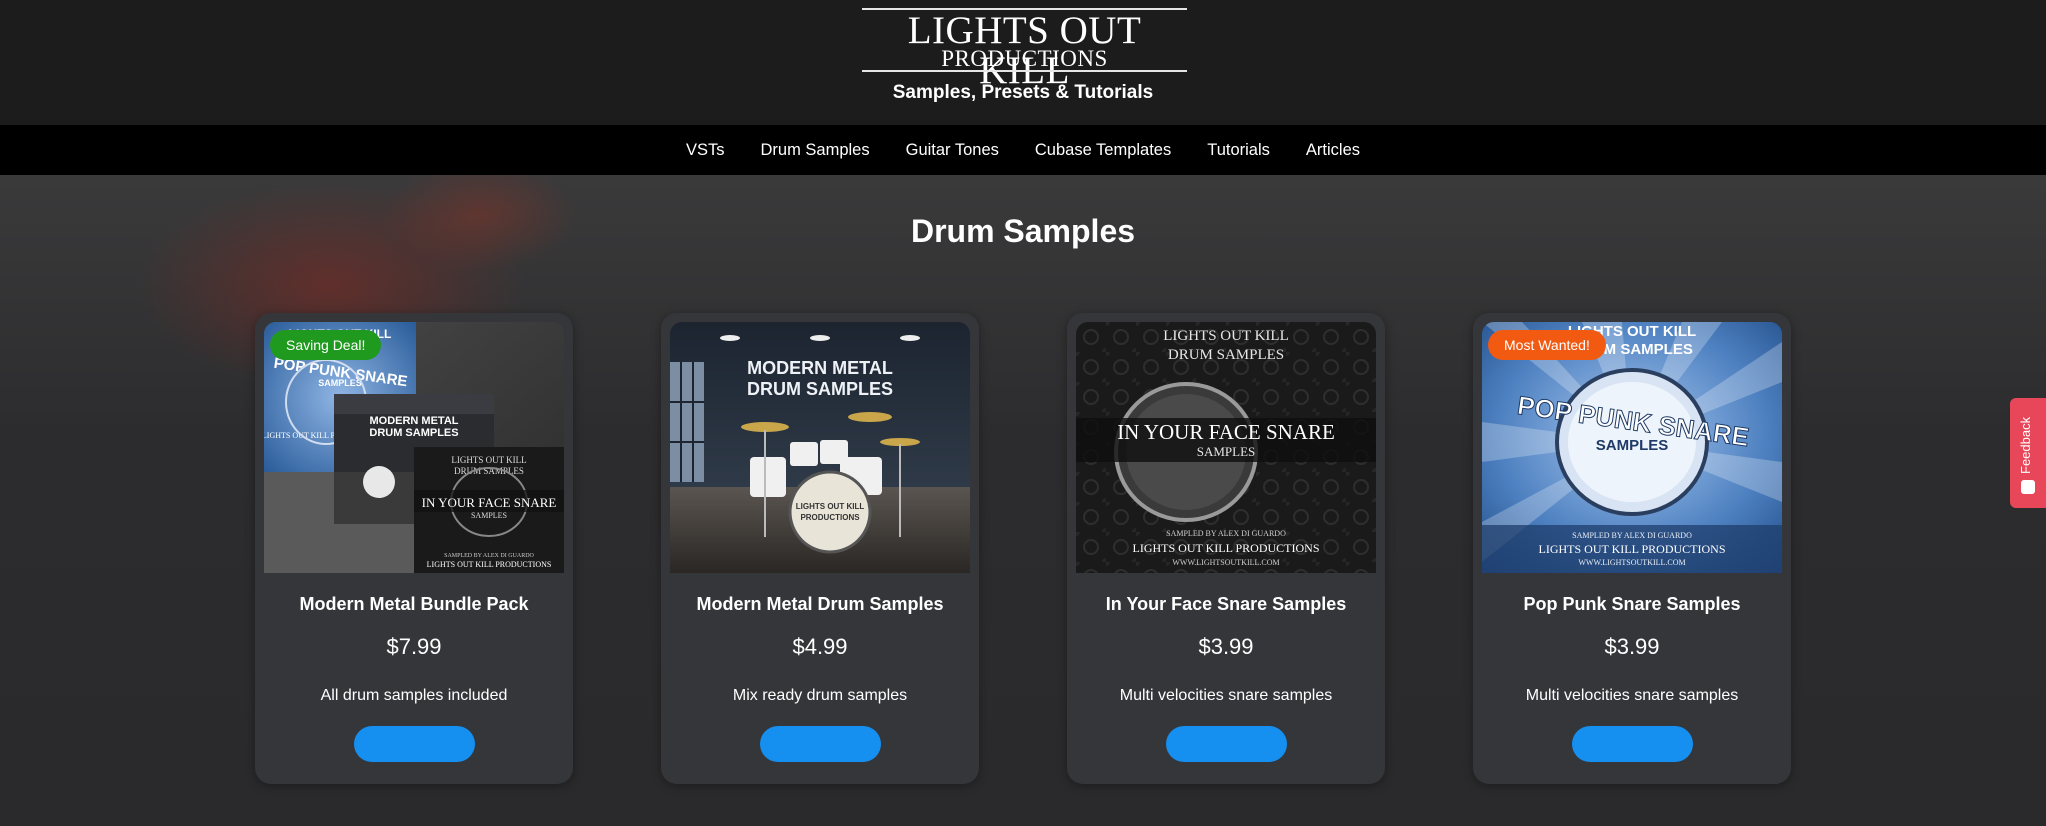  I want to click on metal-title-1: MODERN METAL, so click(820, 368).